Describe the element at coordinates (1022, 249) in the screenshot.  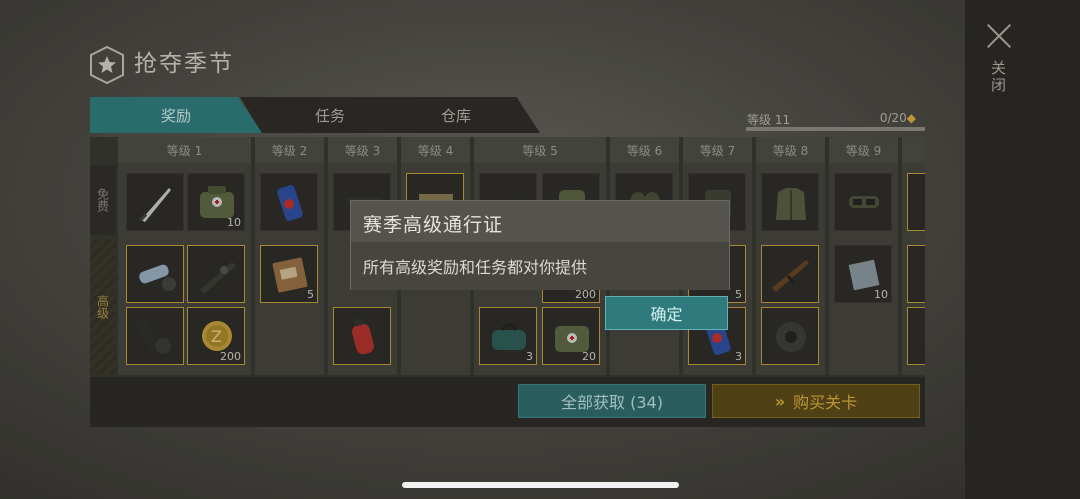
I see `side-panel` at that location.